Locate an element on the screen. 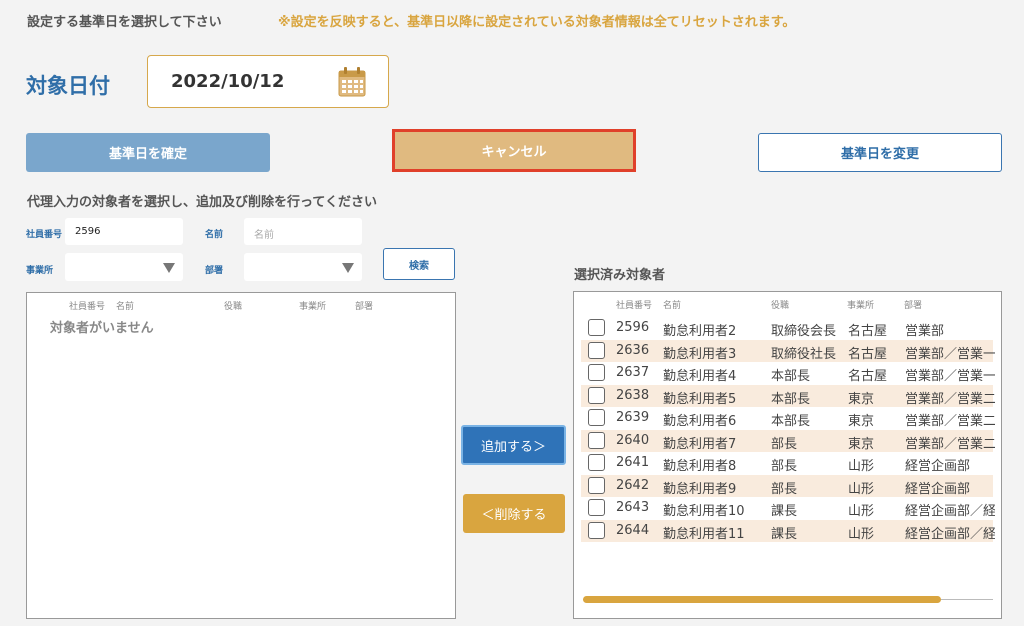 The width and height of the screenshot is (1024, 626). search-button: 検索 is located at coordinates (419, 264).